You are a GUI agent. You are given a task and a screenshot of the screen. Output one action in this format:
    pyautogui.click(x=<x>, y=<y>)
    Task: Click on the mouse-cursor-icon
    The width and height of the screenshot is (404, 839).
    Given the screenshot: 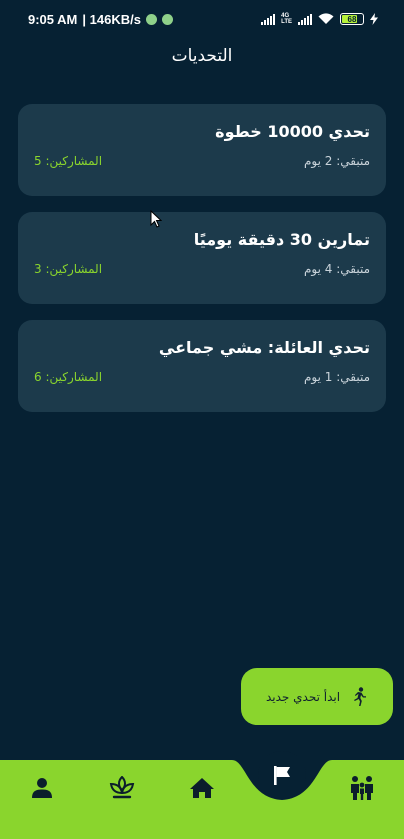 What is the action you would take?
    pyautogui.click(x=156, y=219)
    